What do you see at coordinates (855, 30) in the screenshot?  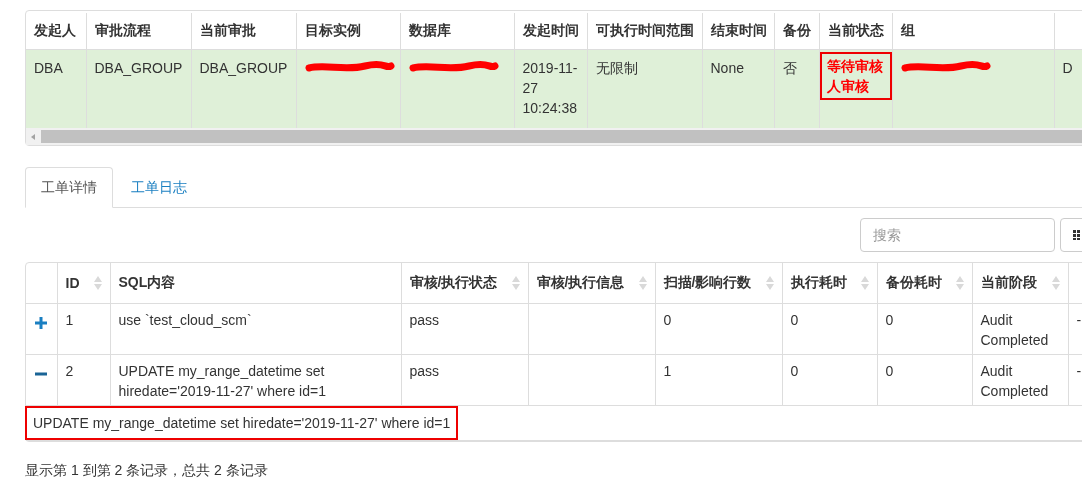 I see `column-header: 当前状态` at bounding box center [855, 30].